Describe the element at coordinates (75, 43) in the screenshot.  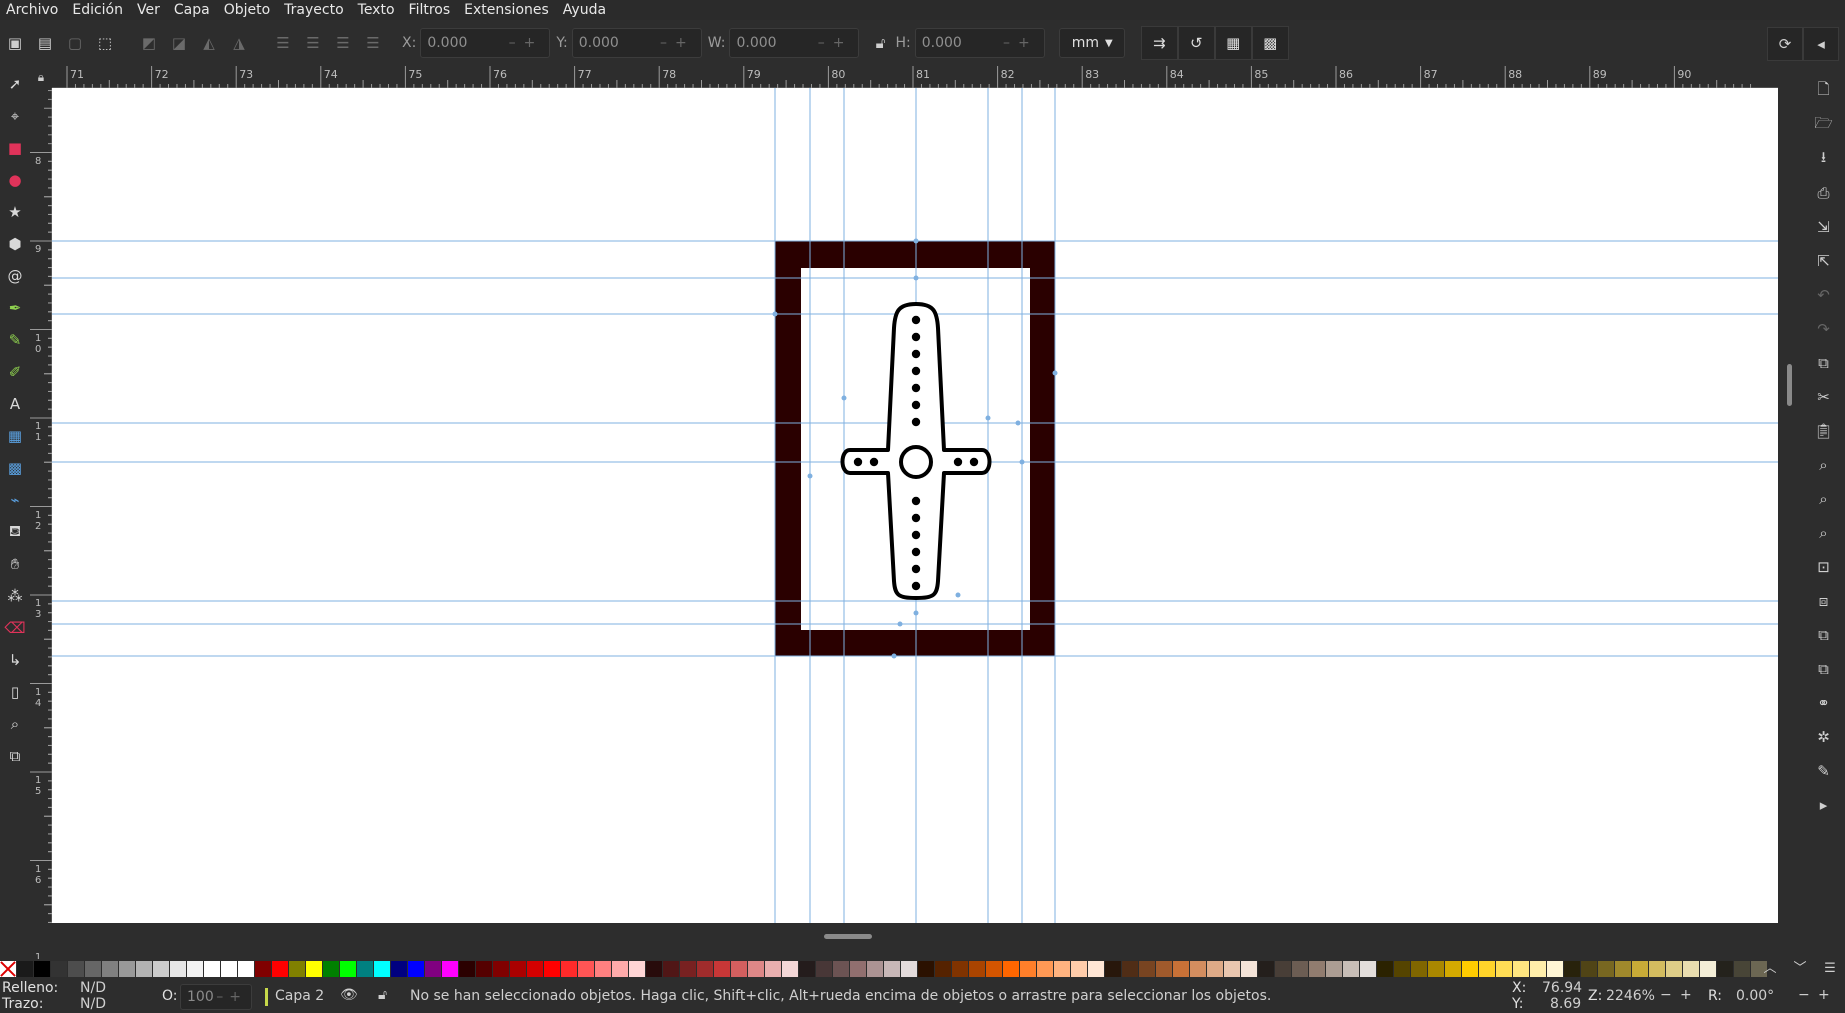
I see `deselect-icon: ▢` at that location.